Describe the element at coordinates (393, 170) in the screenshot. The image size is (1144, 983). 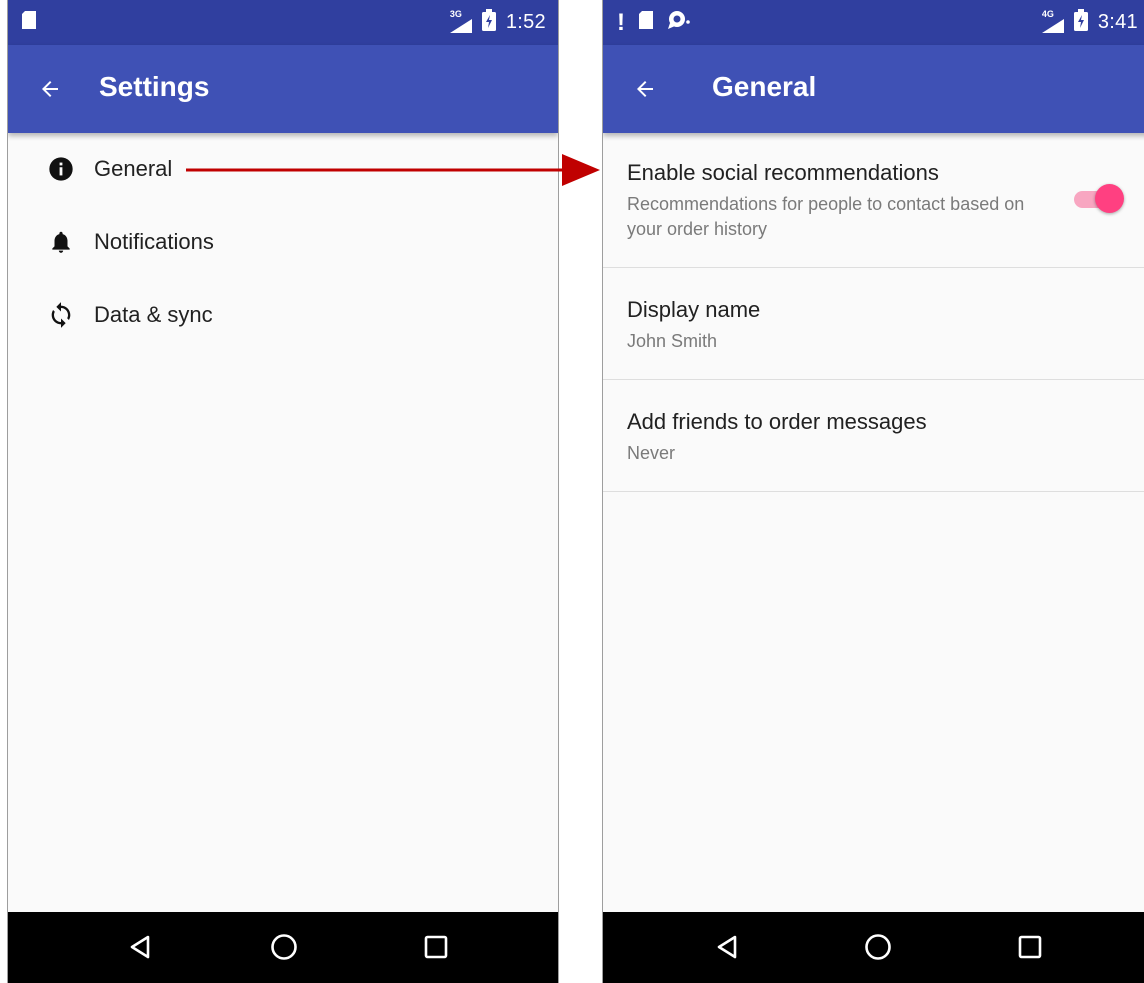
I see `annotation-arrow` at that location.